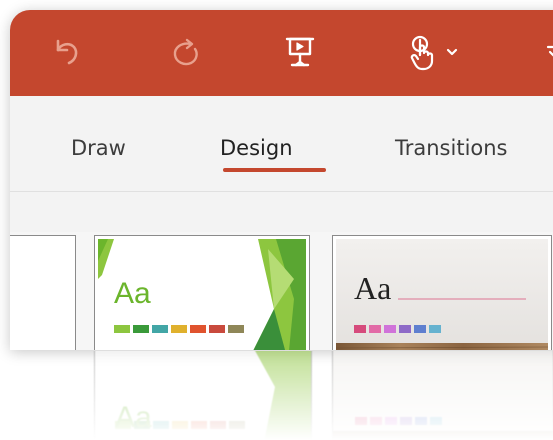 This screenshot has height=440, width=553. I want to click on tab-design: Design, so click(256, 148).